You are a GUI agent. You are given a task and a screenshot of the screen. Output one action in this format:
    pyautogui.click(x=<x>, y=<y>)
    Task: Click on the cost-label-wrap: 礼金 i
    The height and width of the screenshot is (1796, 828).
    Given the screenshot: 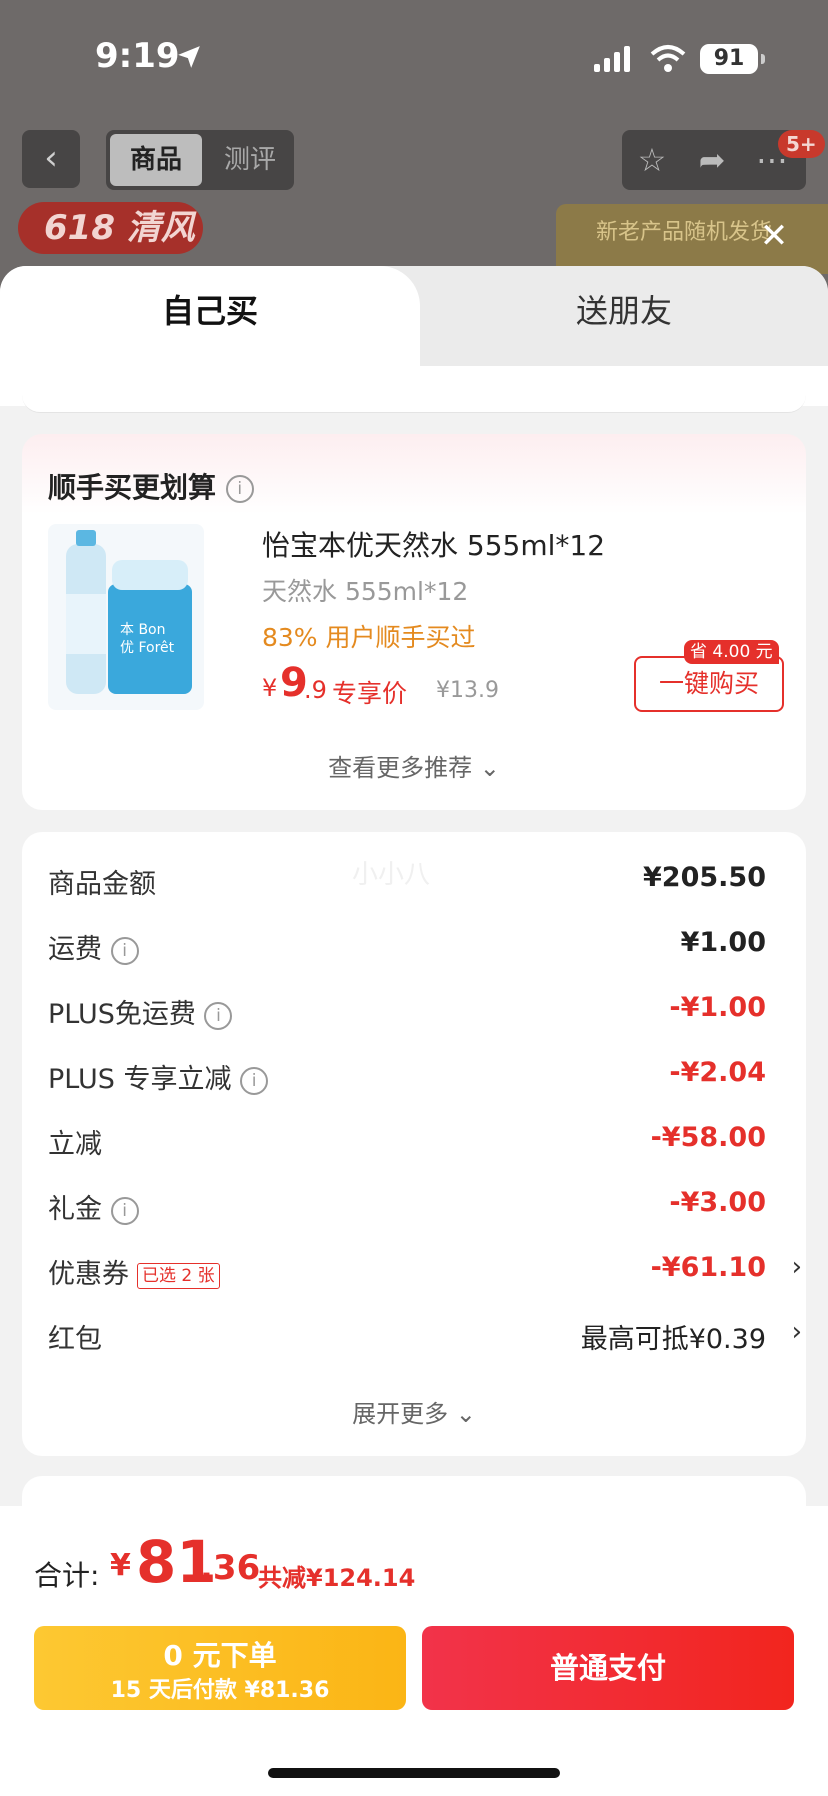 What is the action you would take?
    pyautogui.click(x=93, y=1206)
    